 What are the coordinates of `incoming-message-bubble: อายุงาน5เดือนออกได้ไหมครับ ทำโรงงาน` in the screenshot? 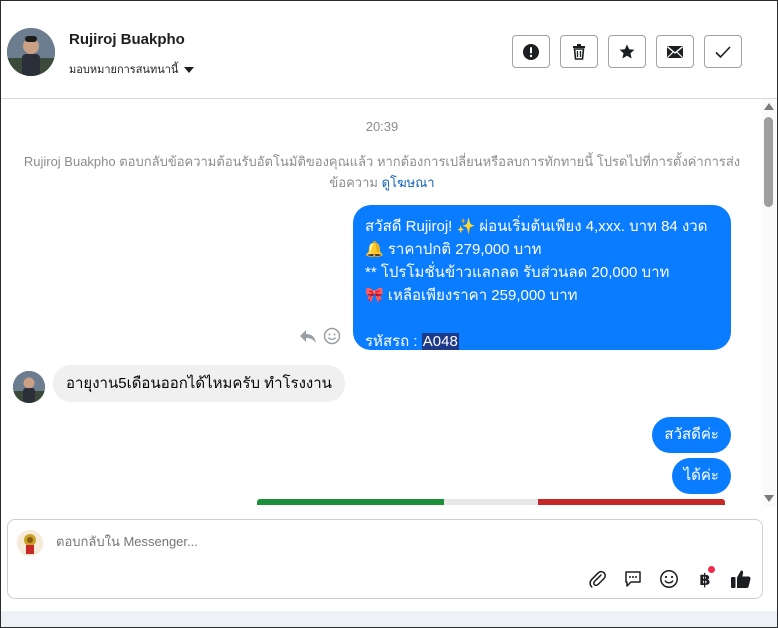 It's located at (199, 383).